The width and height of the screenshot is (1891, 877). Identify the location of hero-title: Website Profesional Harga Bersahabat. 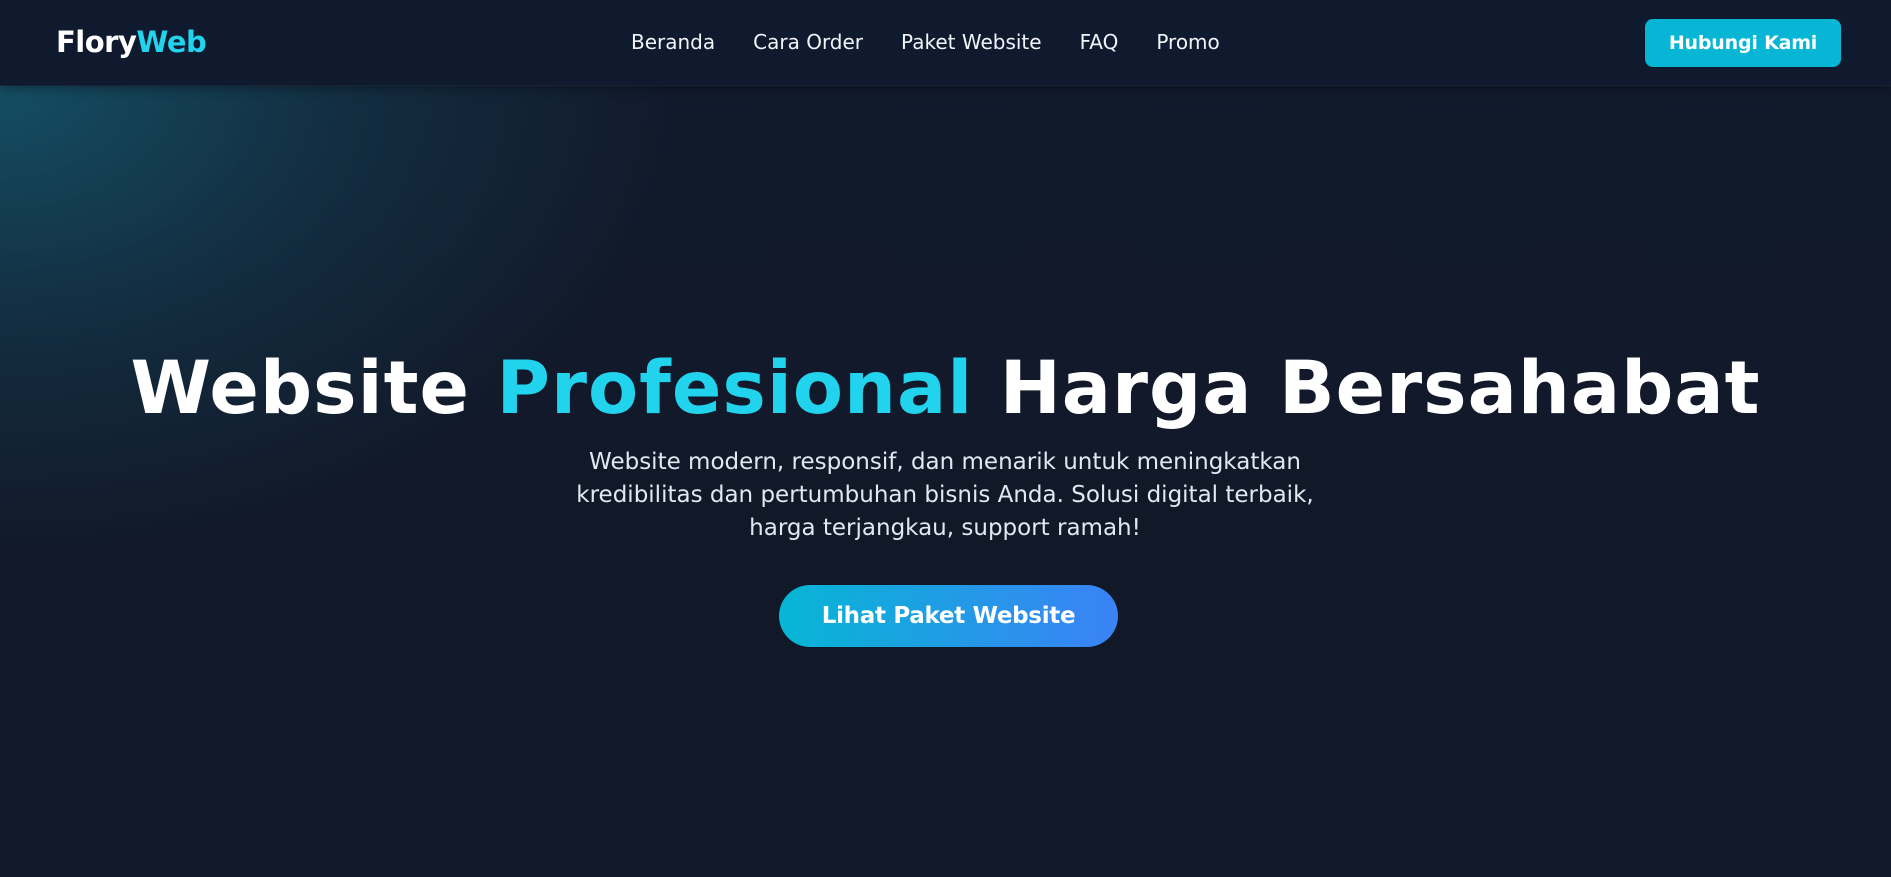
(945, 389).